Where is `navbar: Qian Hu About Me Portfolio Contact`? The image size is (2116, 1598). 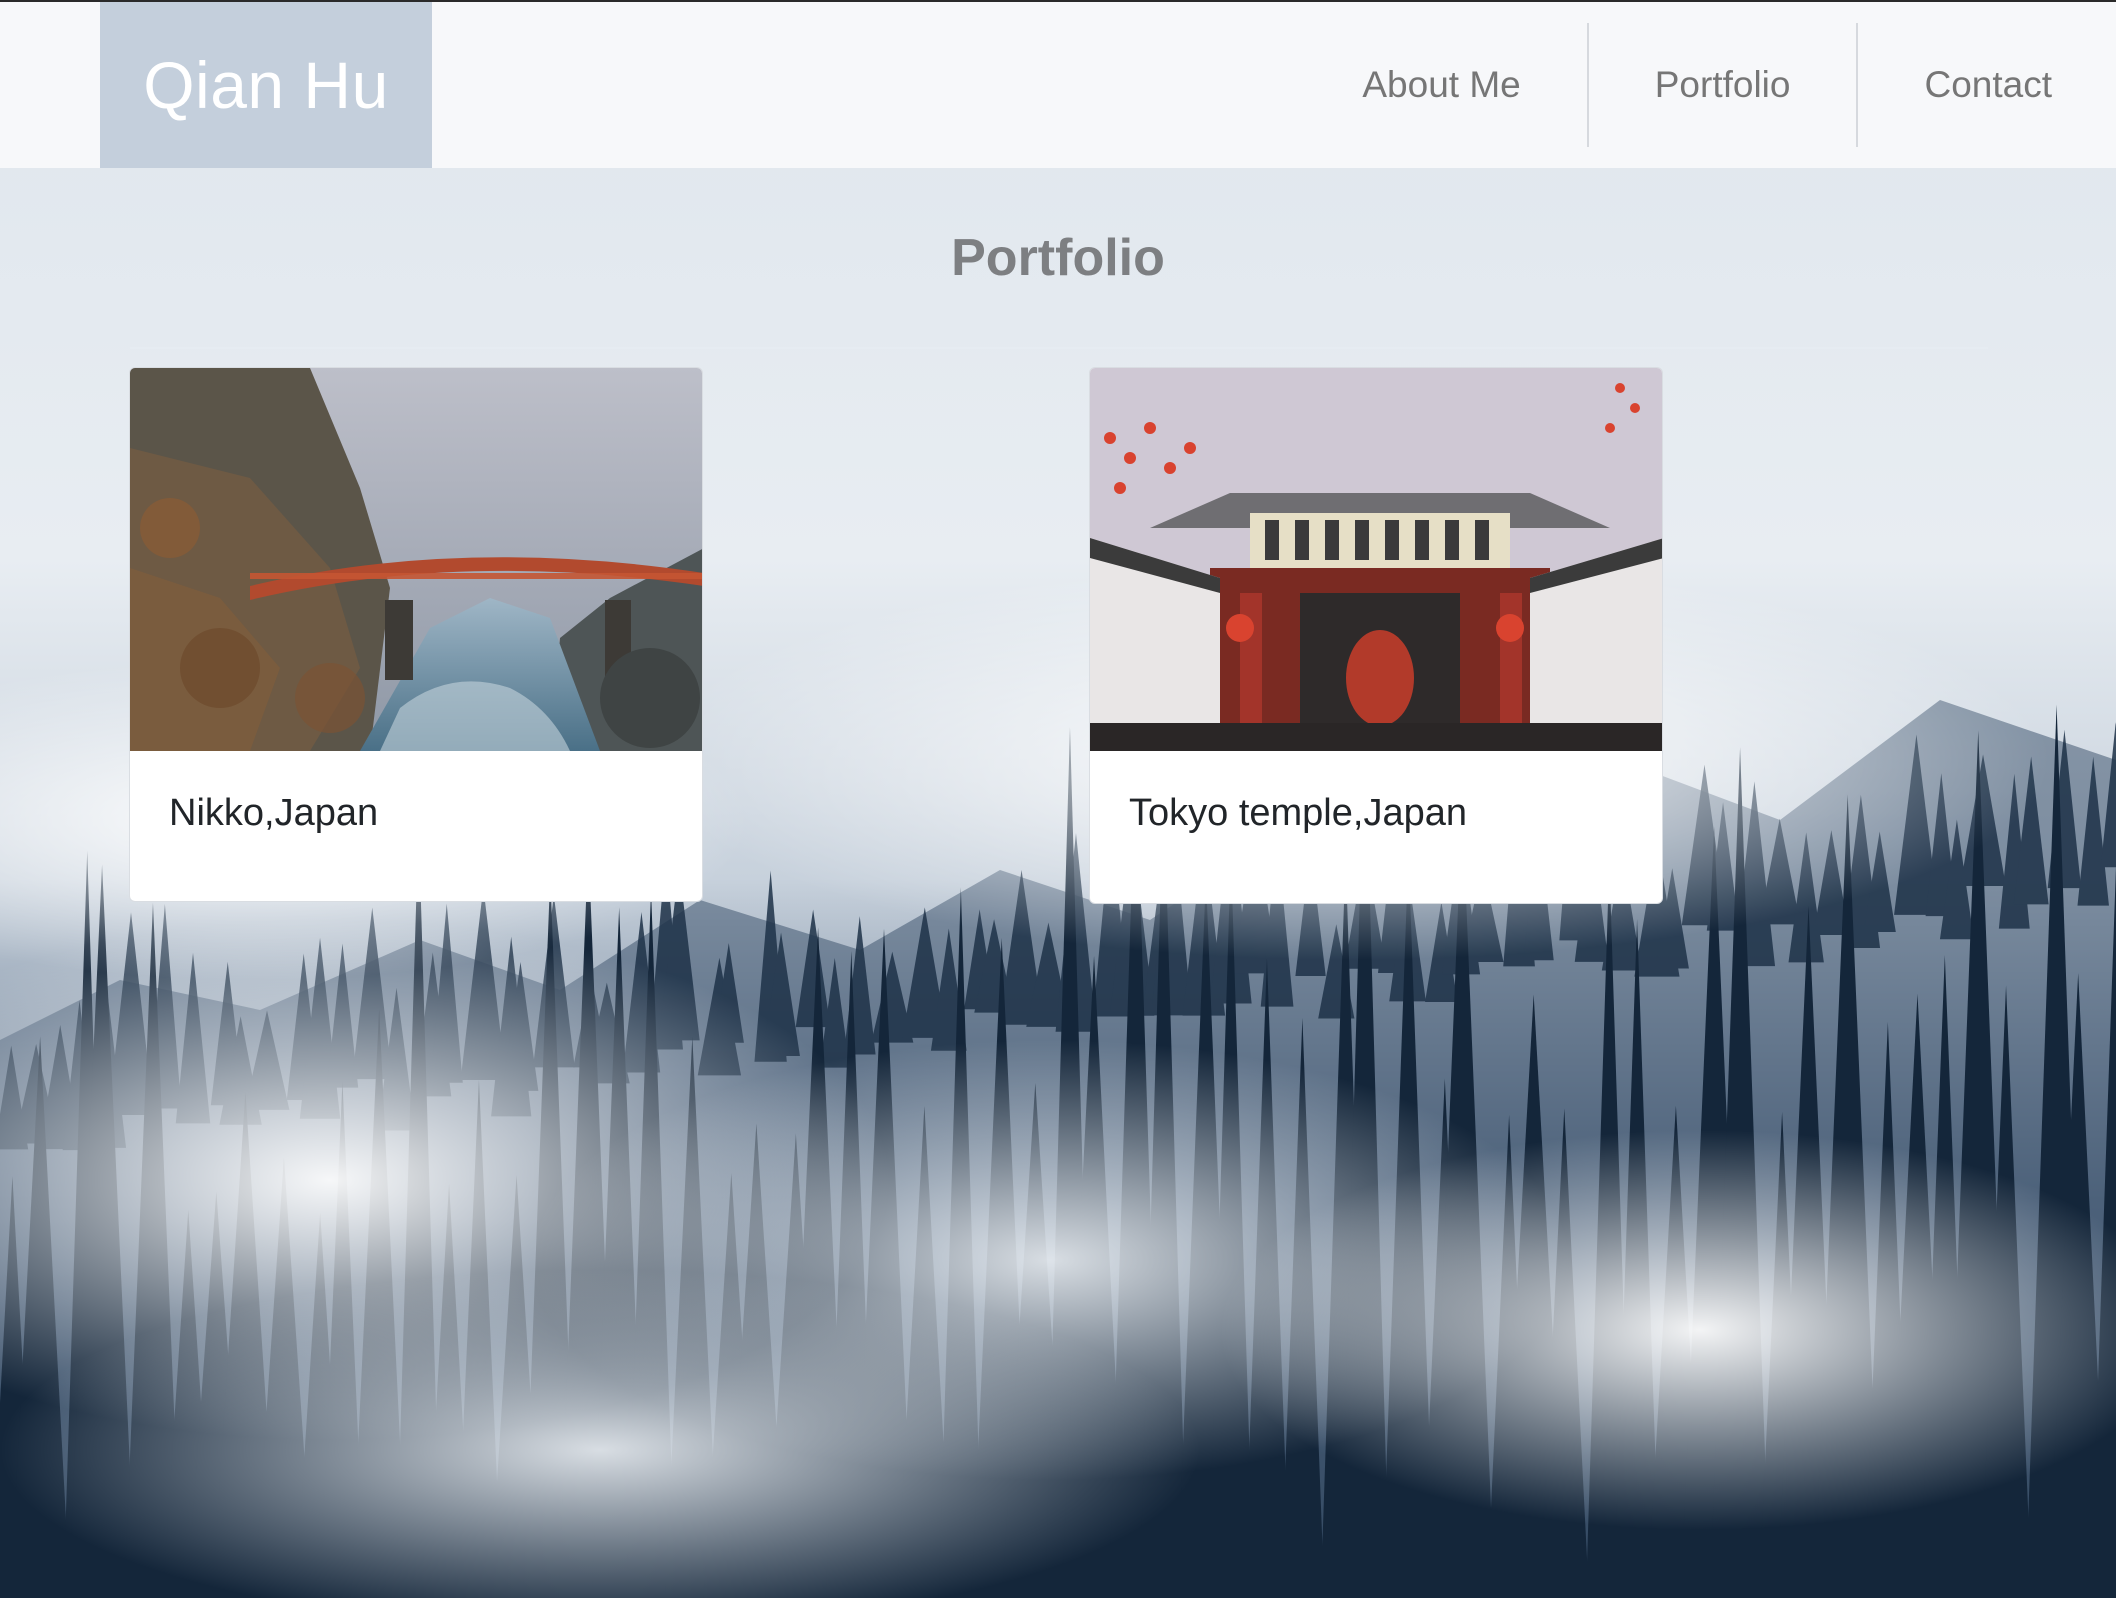 navbar: Qian Hu About Me Portfolio Contact is located at coordinates (1058, 84).